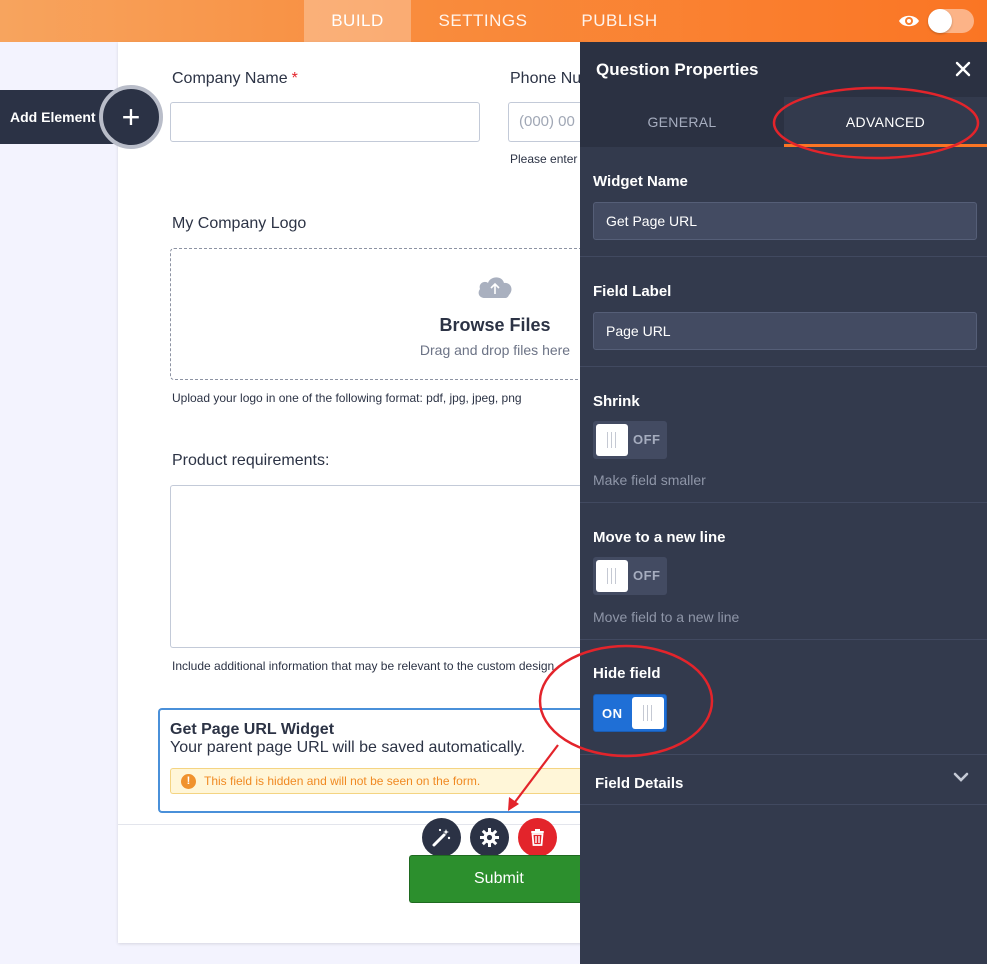  Describe the element at coordinates (630, 713) in the screenshot. I see `hide-field-toggle: ON` at that location.